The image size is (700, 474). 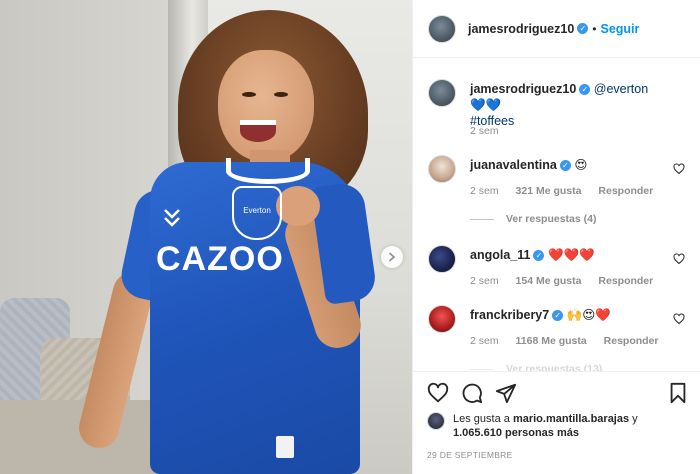 What do you see at coordinates (540, 219) in the screenshot?
I see `view-replies-button: Ver respuestas (4)` at bounding box center [540, 219].